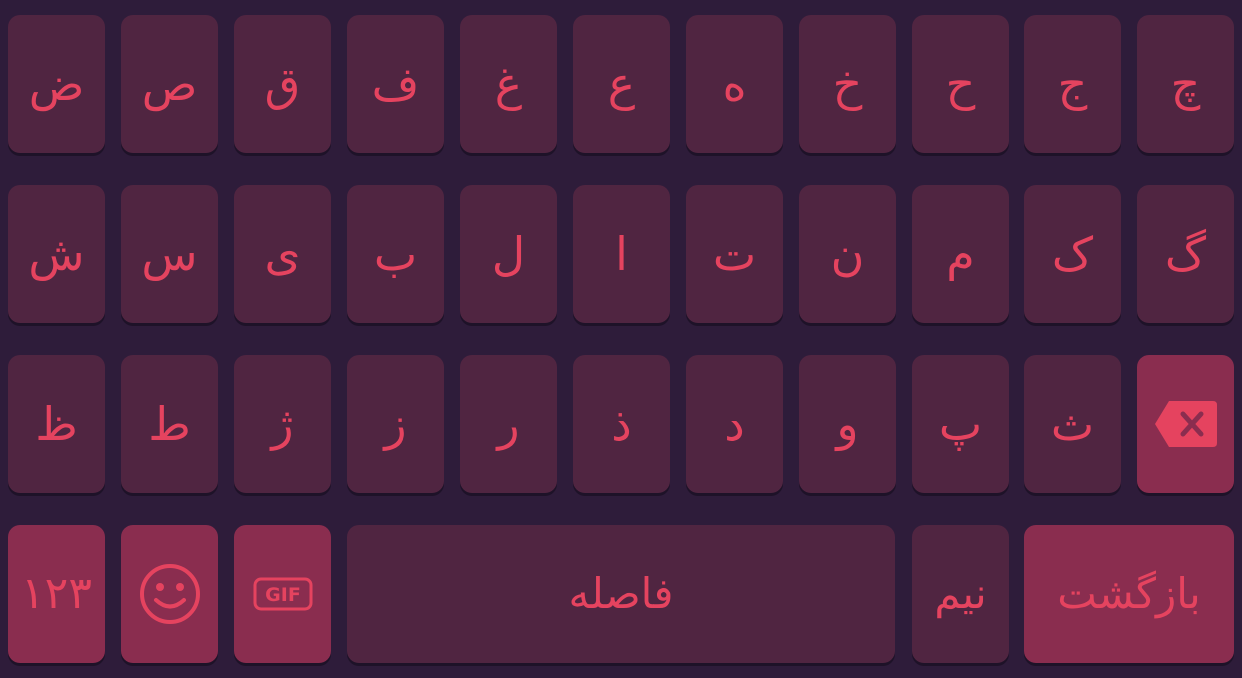 The image size is (1242, 678). I want to click on key-che: چ, so click(1185, 84).